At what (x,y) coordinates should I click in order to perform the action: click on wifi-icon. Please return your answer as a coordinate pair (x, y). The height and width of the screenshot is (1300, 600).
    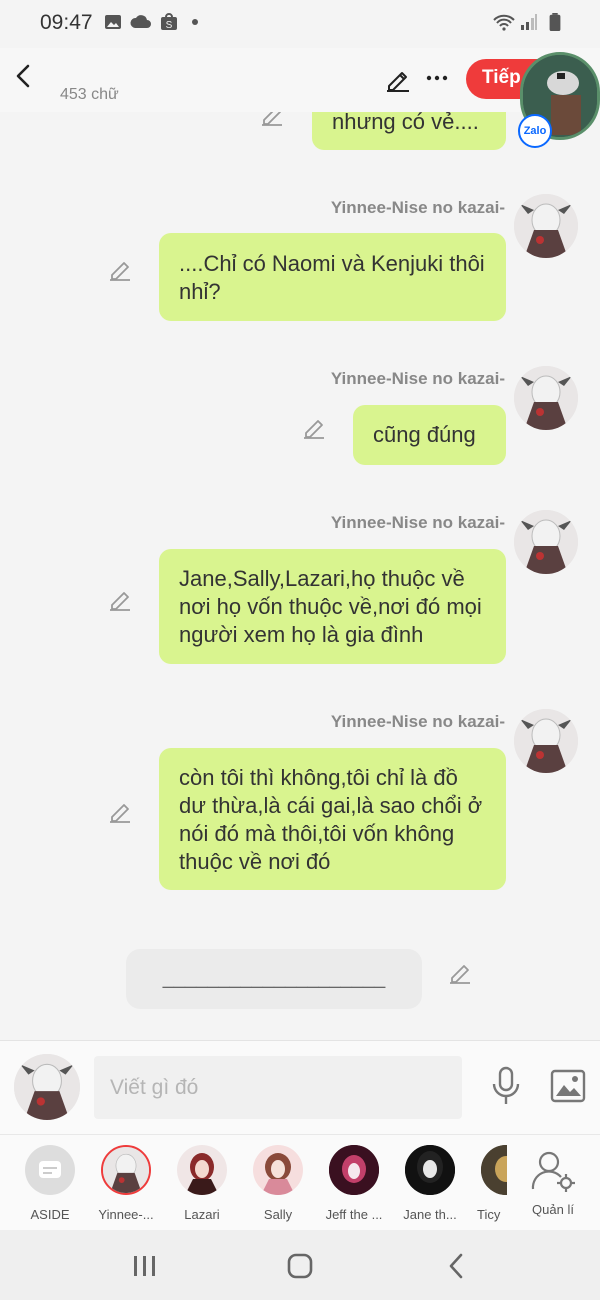
    Looking at the image, I should click on (504, 22).